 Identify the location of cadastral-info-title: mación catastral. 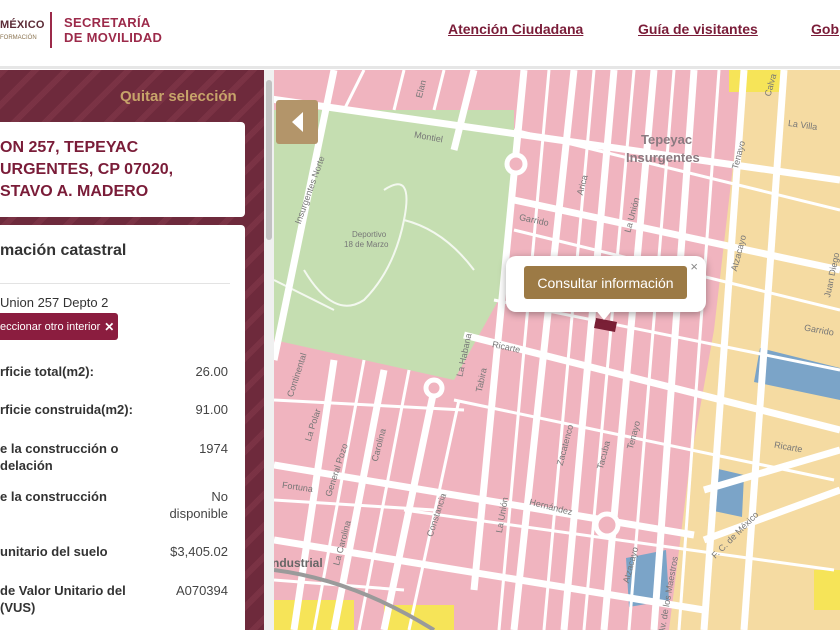
(63, 250).